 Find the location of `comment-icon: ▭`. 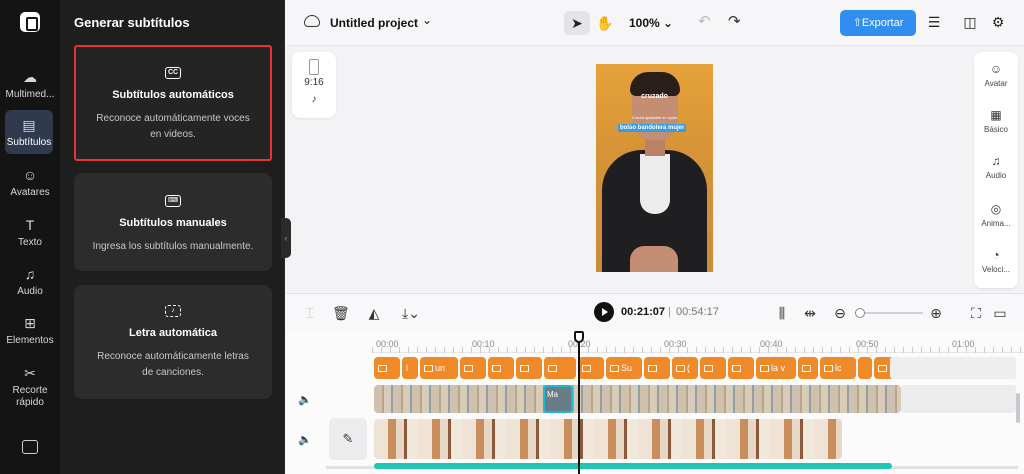

comment-icon: ▭ is located at coordinates (1000, 313).